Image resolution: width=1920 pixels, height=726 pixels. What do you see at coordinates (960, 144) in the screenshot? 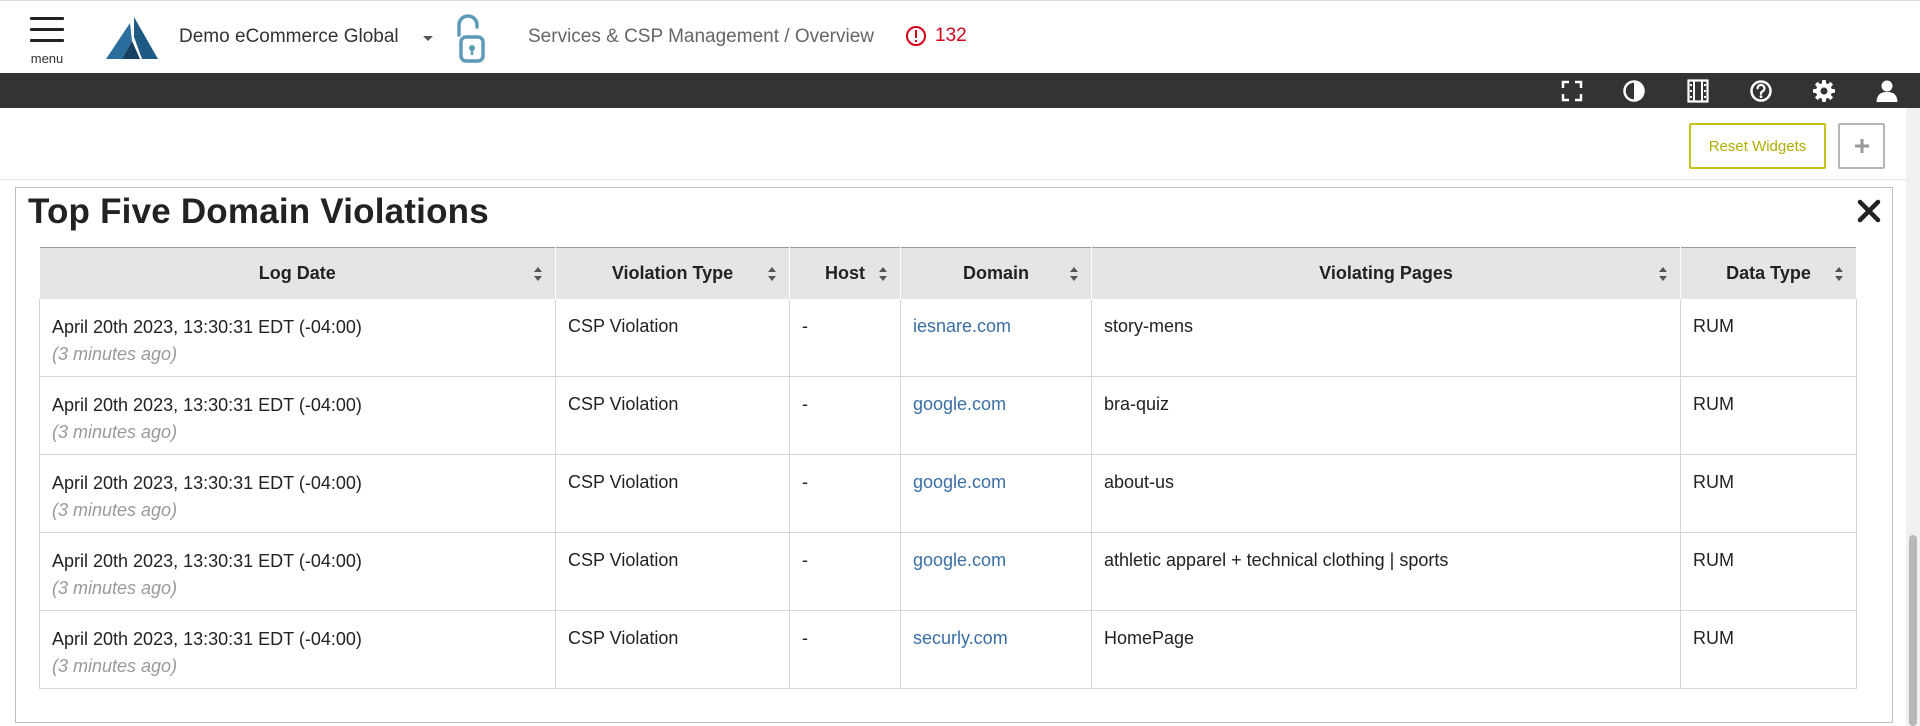
I see `action-bar: Reset Widgets` at bounding box center [960, 144].